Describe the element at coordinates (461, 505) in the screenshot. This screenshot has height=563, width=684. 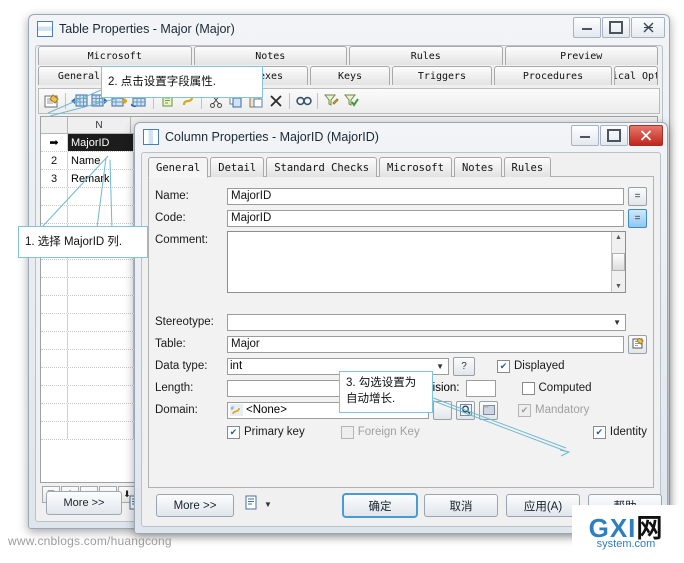
I see `cancel-button: 取消` at that location.